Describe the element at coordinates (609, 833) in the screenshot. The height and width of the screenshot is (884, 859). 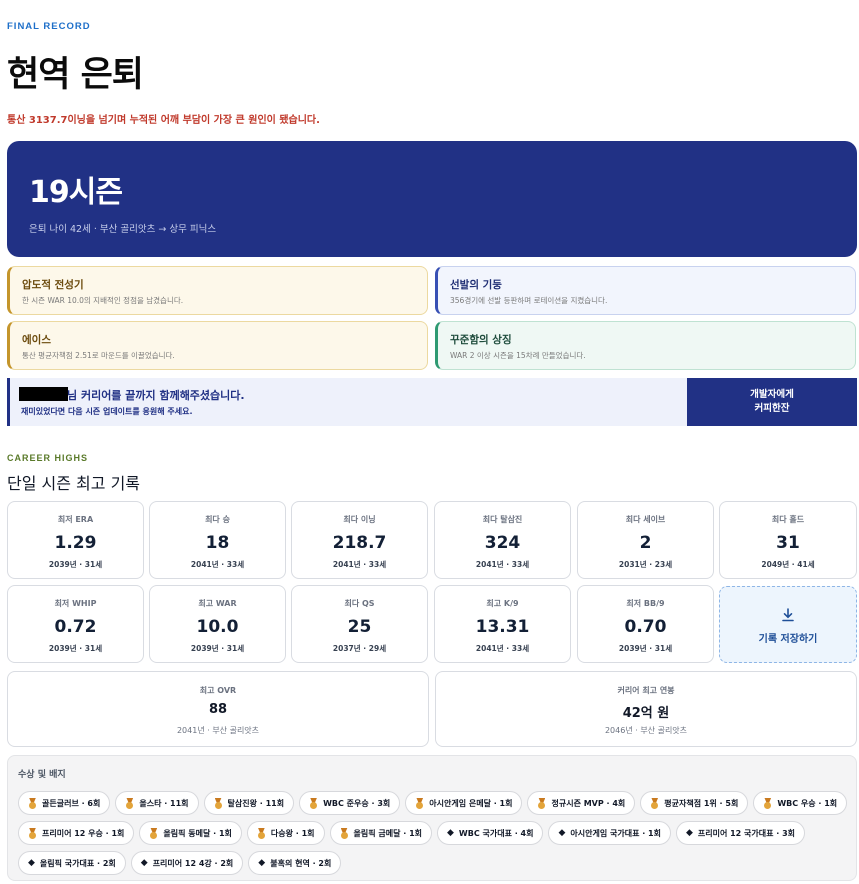
I see `award-badge: ◆ 아시안게임 국가대표 · 1회` at that location.